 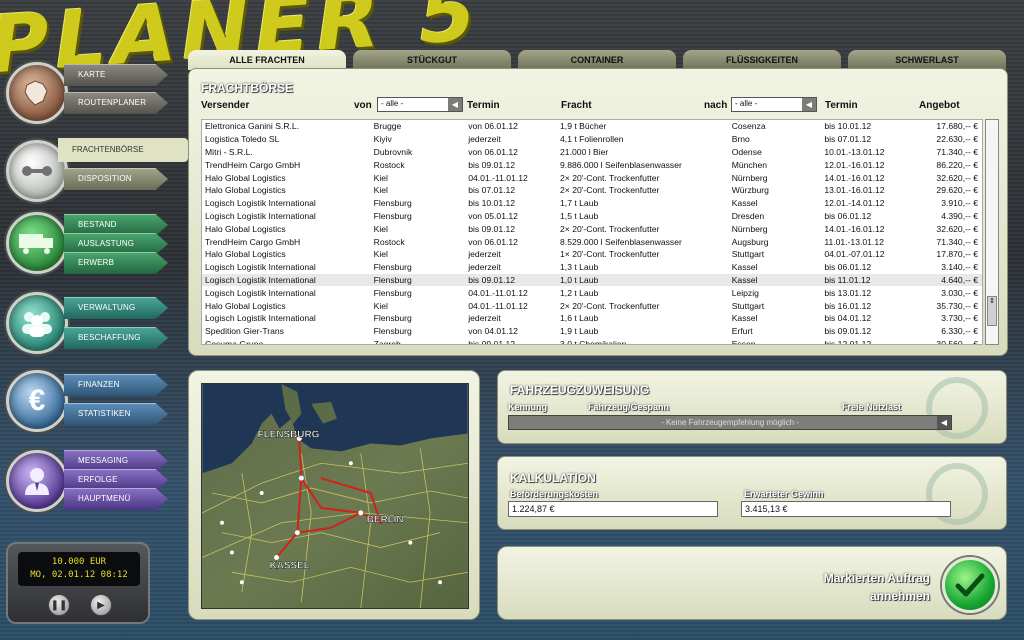 What do you see at coordinates (610, 190) in the screenshot?
I see `cell-fracht: 2× 20'-Cont. Trockenfutter` at bounding box center [610, 190].